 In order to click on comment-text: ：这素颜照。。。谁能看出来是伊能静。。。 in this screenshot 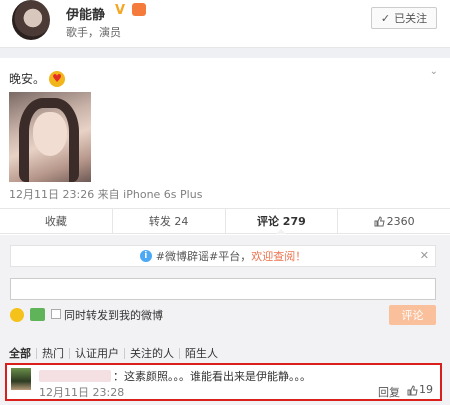, I will do `click(212, 376)`.